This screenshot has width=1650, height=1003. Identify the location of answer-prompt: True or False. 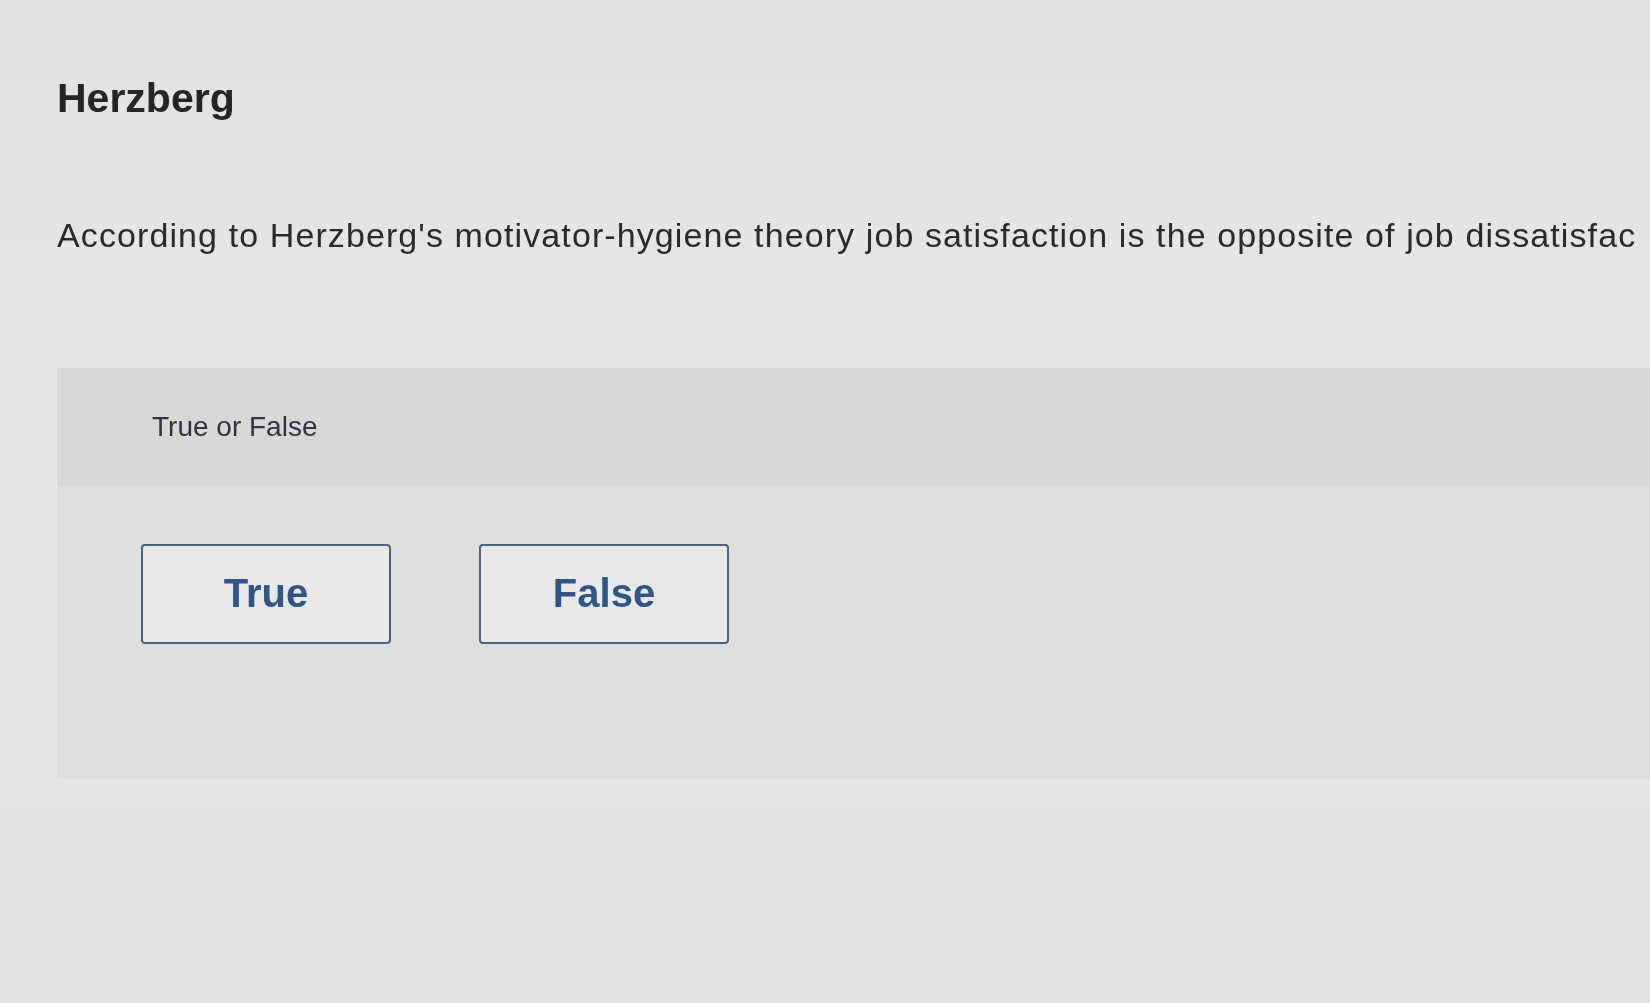
(235, 427).